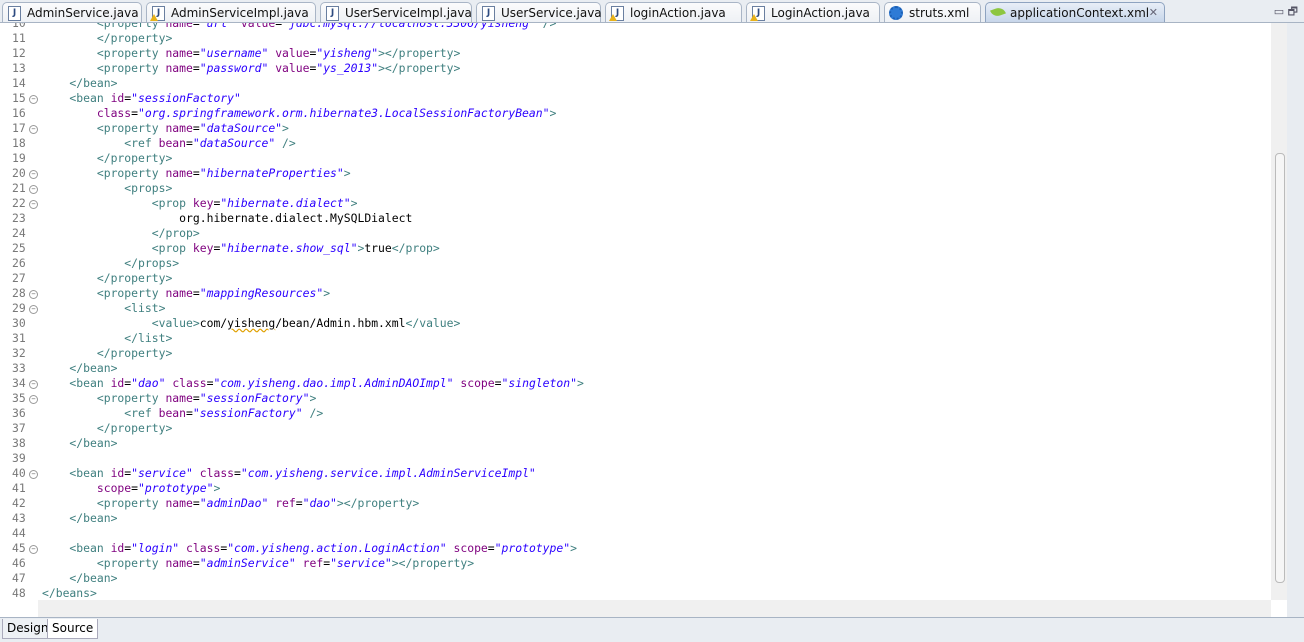  I want to click on minimize-button: ▭, so click(1279, 11).